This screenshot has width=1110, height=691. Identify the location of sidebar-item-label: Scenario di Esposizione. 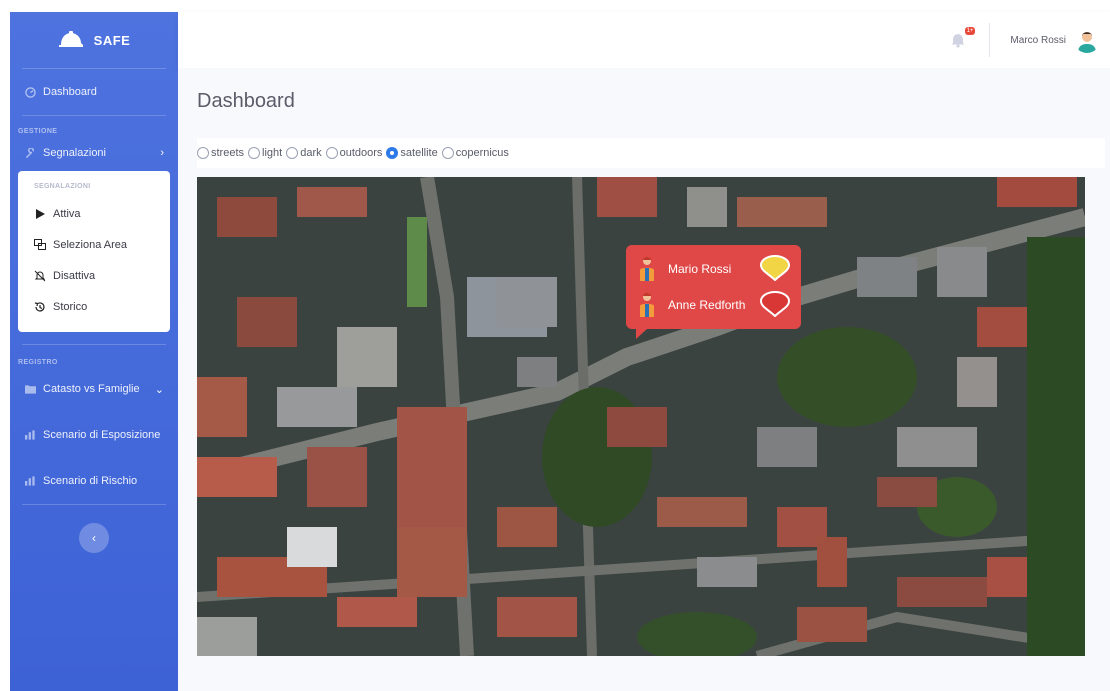
(102, 435).